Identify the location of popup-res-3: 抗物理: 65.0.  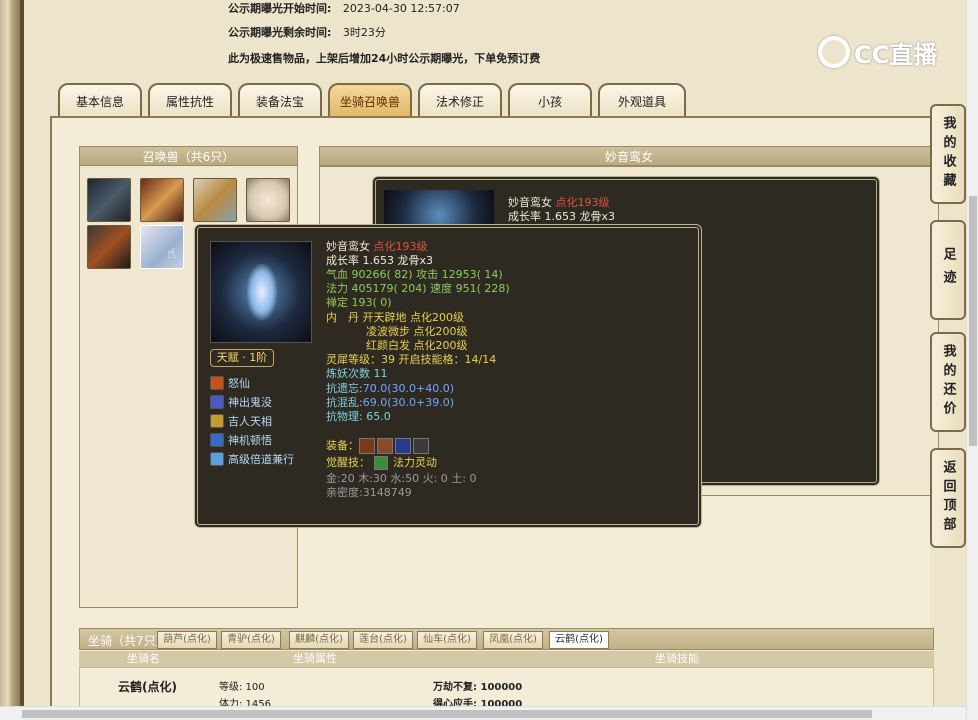
(358, 417).